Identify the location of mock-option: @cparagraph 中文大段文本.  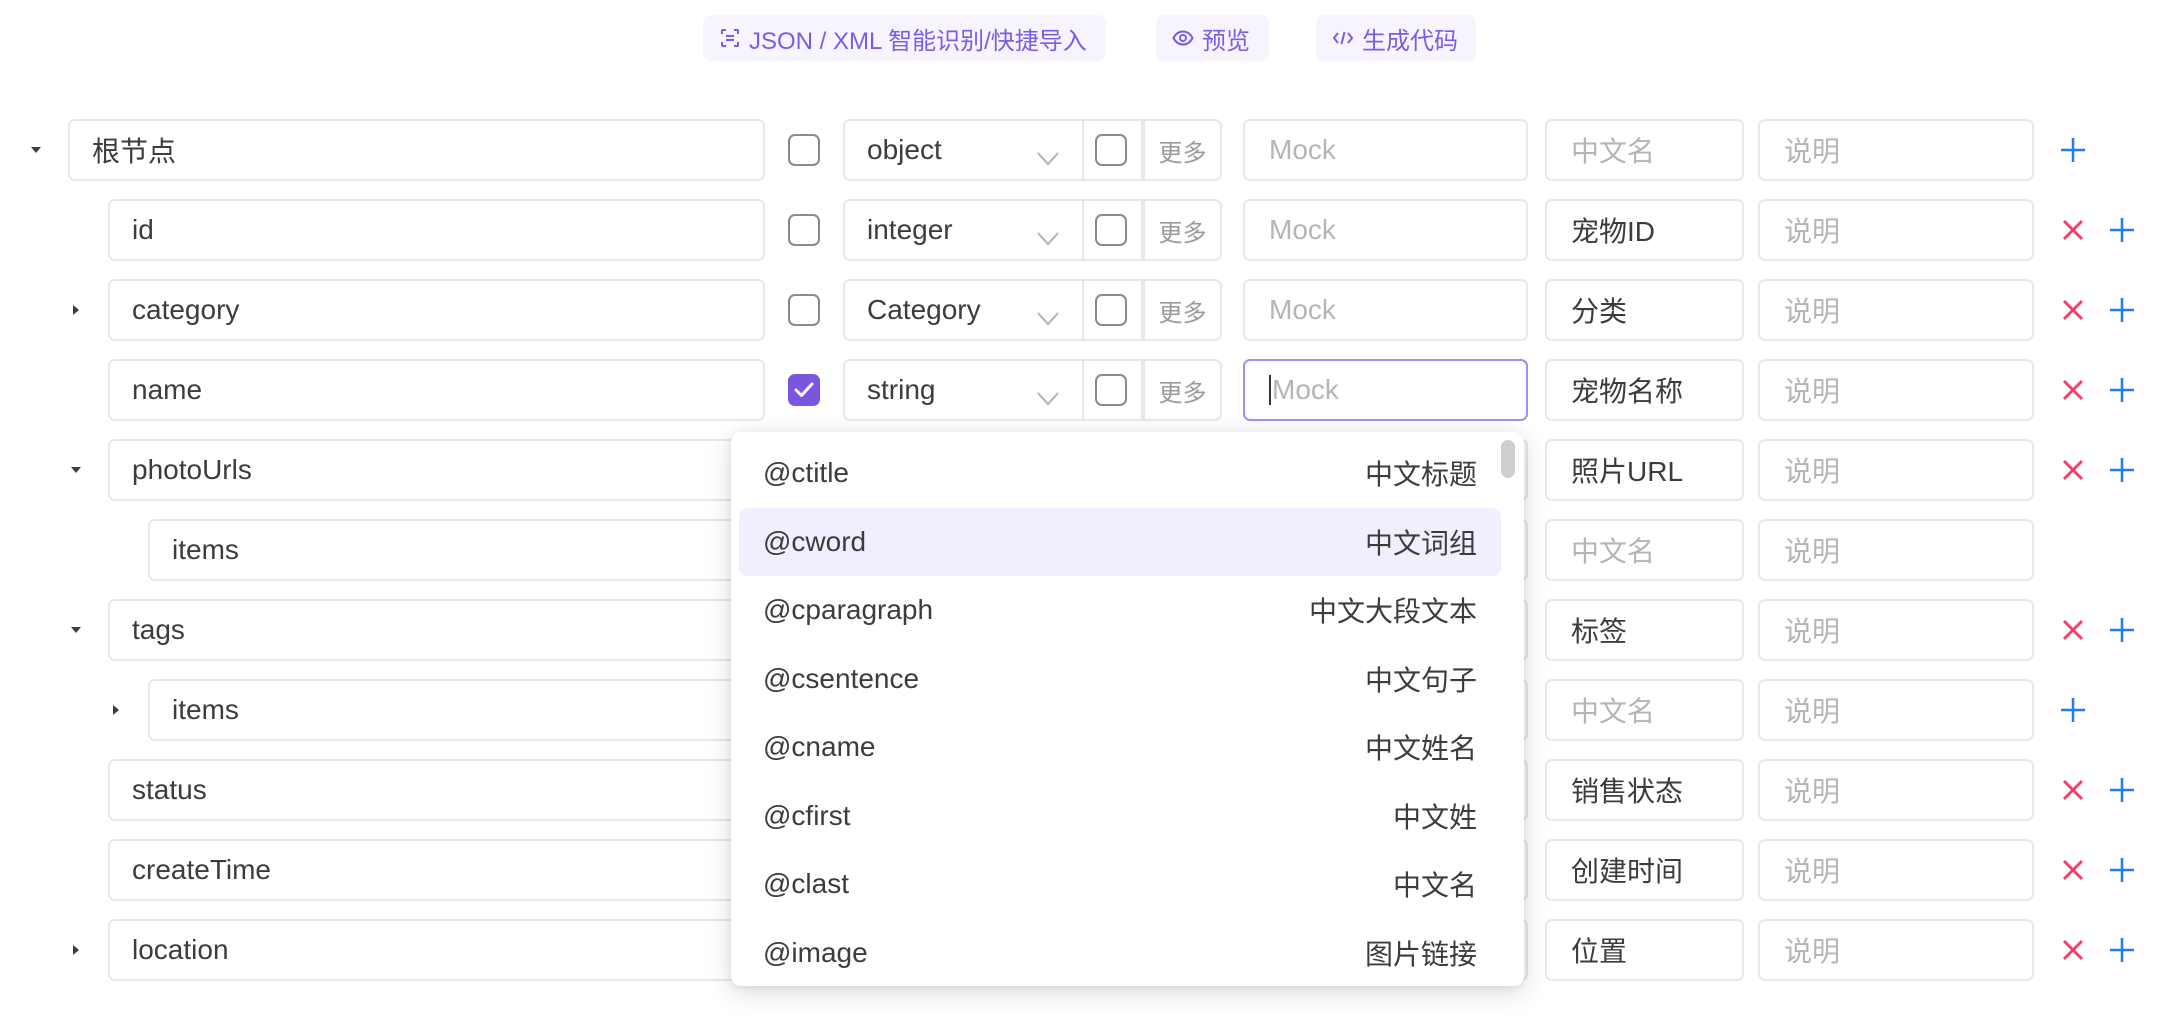
(1120, 610).